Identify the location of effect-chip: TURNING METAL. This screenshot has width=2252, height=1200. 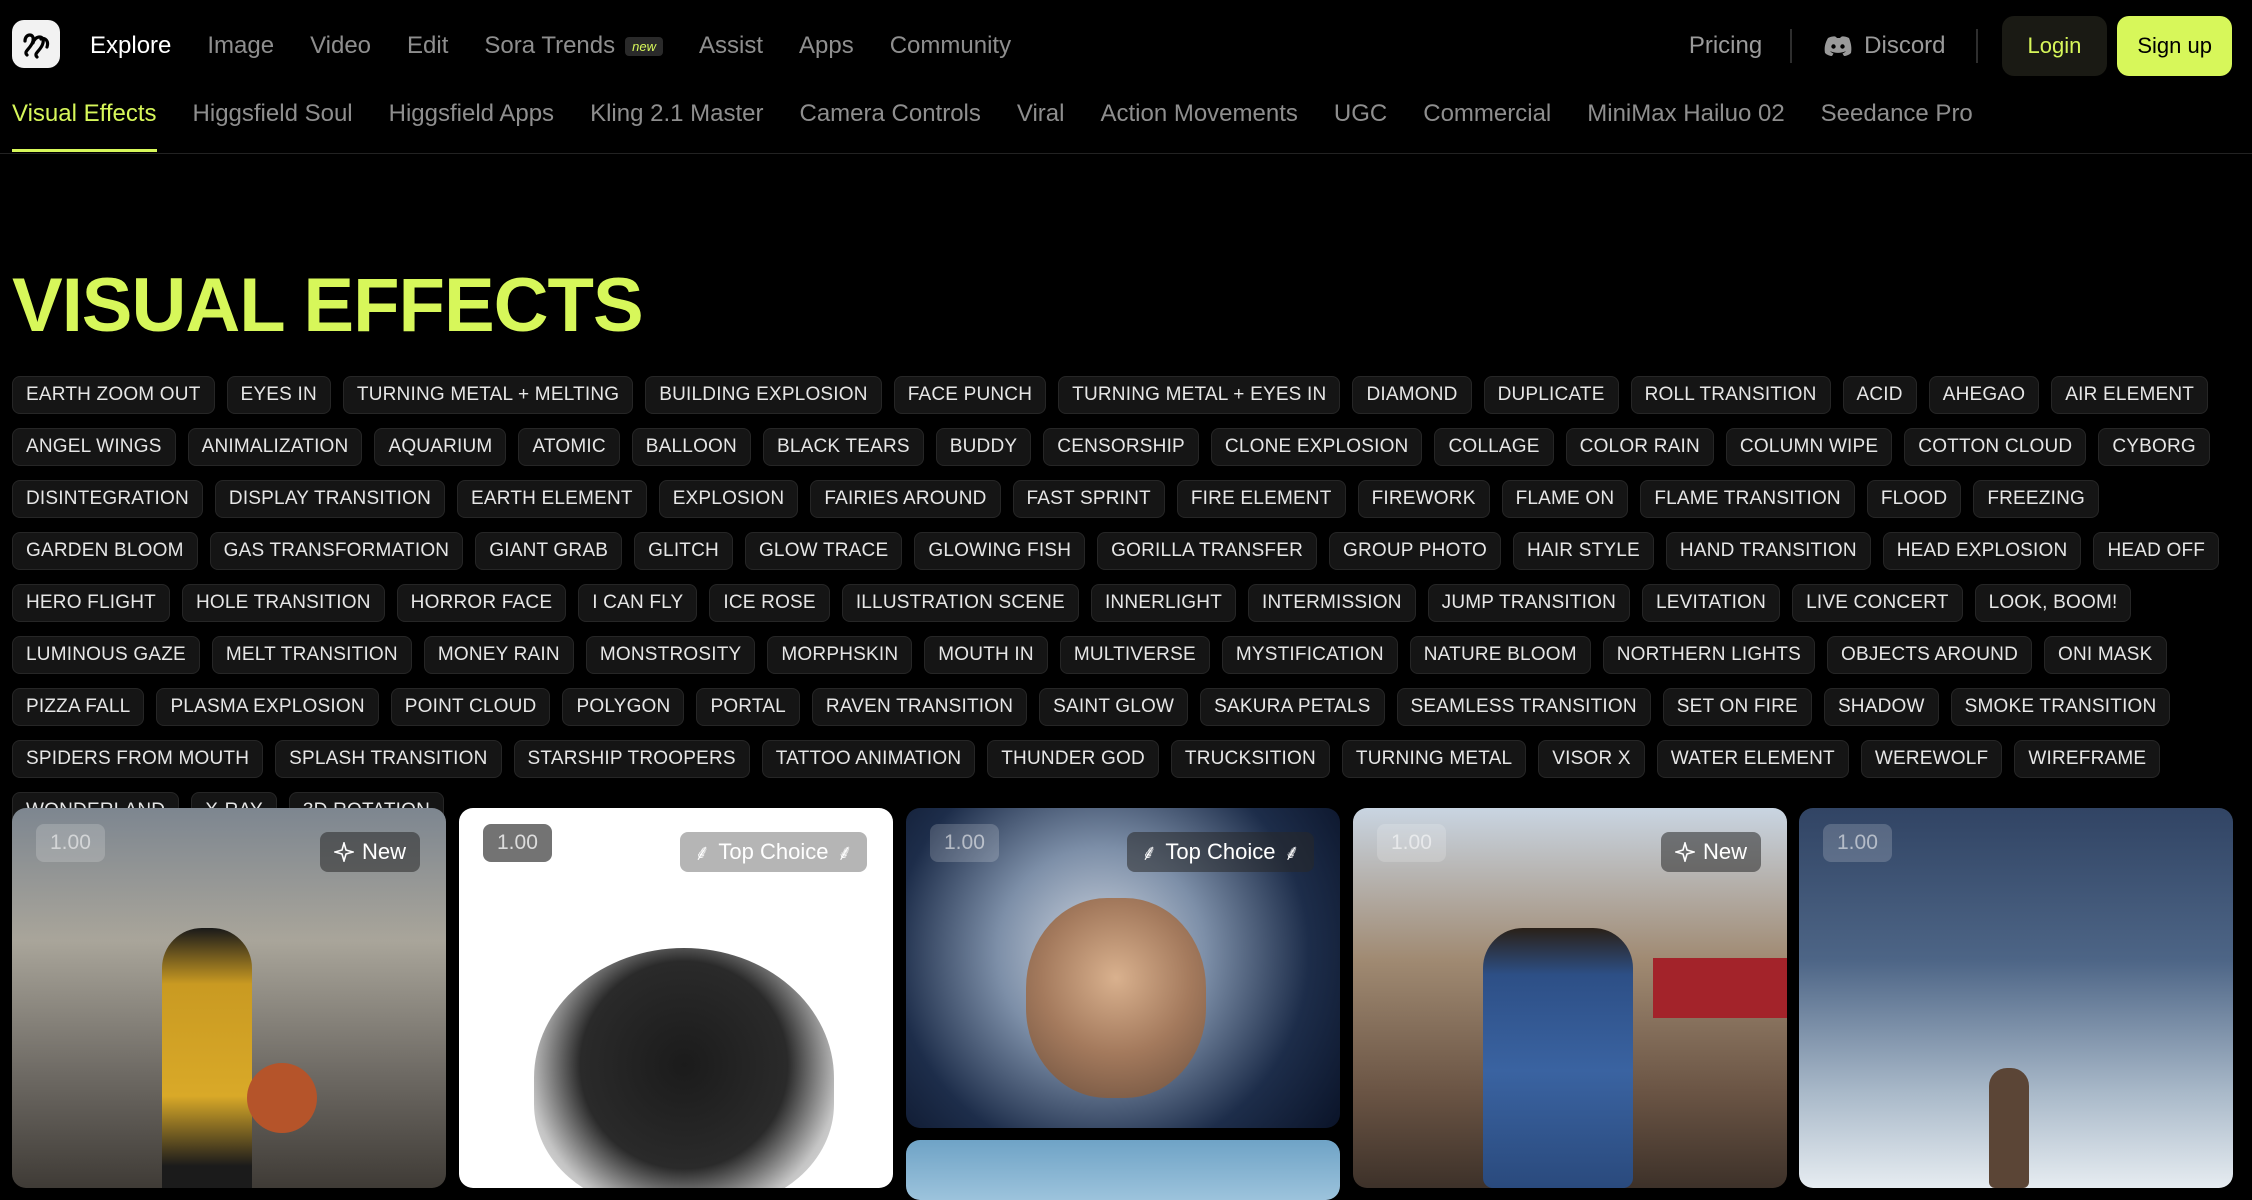
(1434, 759).